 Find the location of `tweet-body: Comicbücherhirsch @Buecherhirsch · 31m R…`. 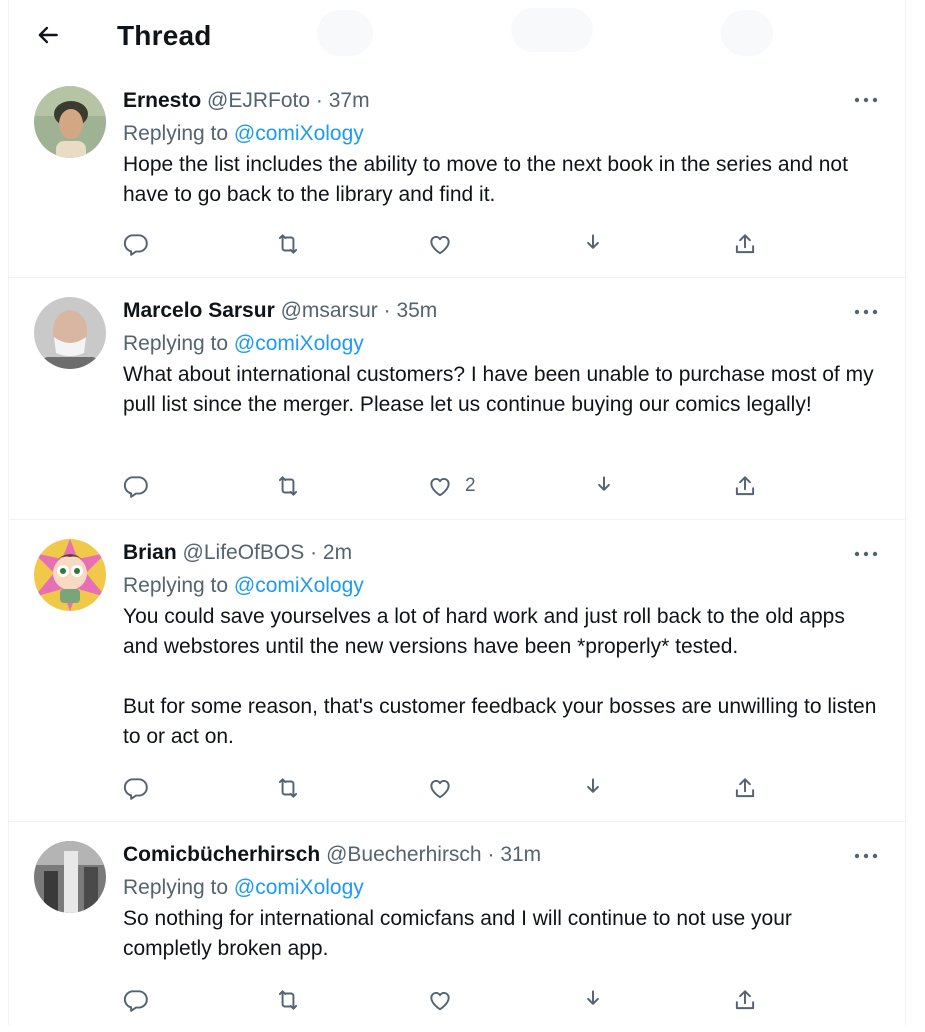

tweet-body: Comicbücherhirsch @Buecherhirsch · 31m R… is located at coordinates (502, 903).